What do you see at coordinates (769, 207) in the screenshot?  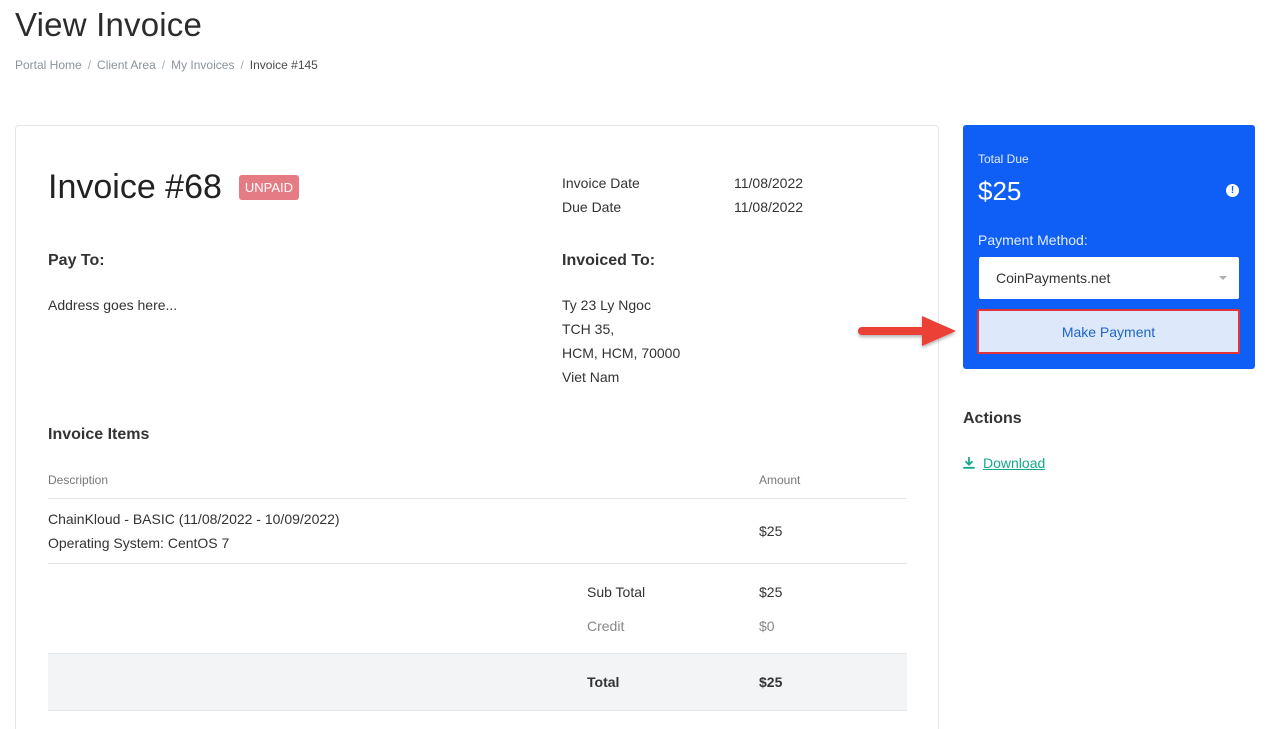 I see `due-date-value: 11/08/2022` at bounding box center [769, 207].